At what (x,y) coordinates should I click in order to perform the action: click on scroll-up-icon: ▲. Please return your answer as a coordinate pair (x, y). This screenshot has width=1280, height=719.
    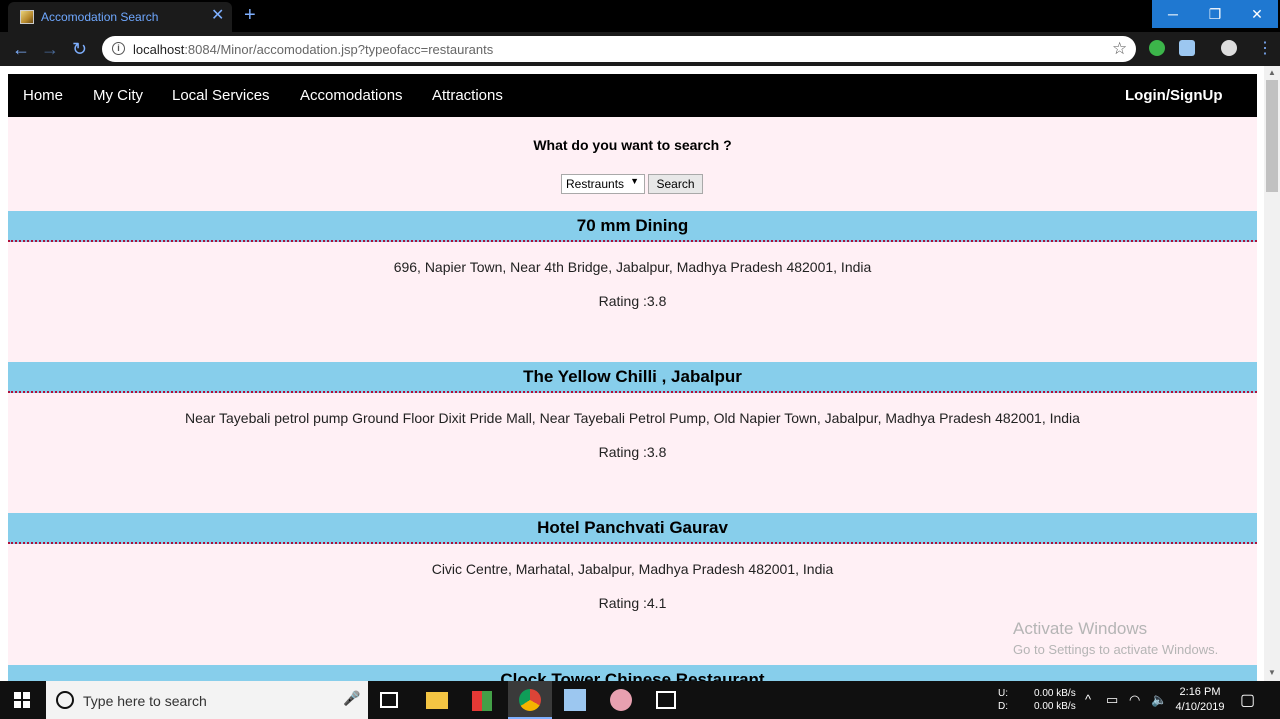
    Looking at the image, I should click on (1272, 72).